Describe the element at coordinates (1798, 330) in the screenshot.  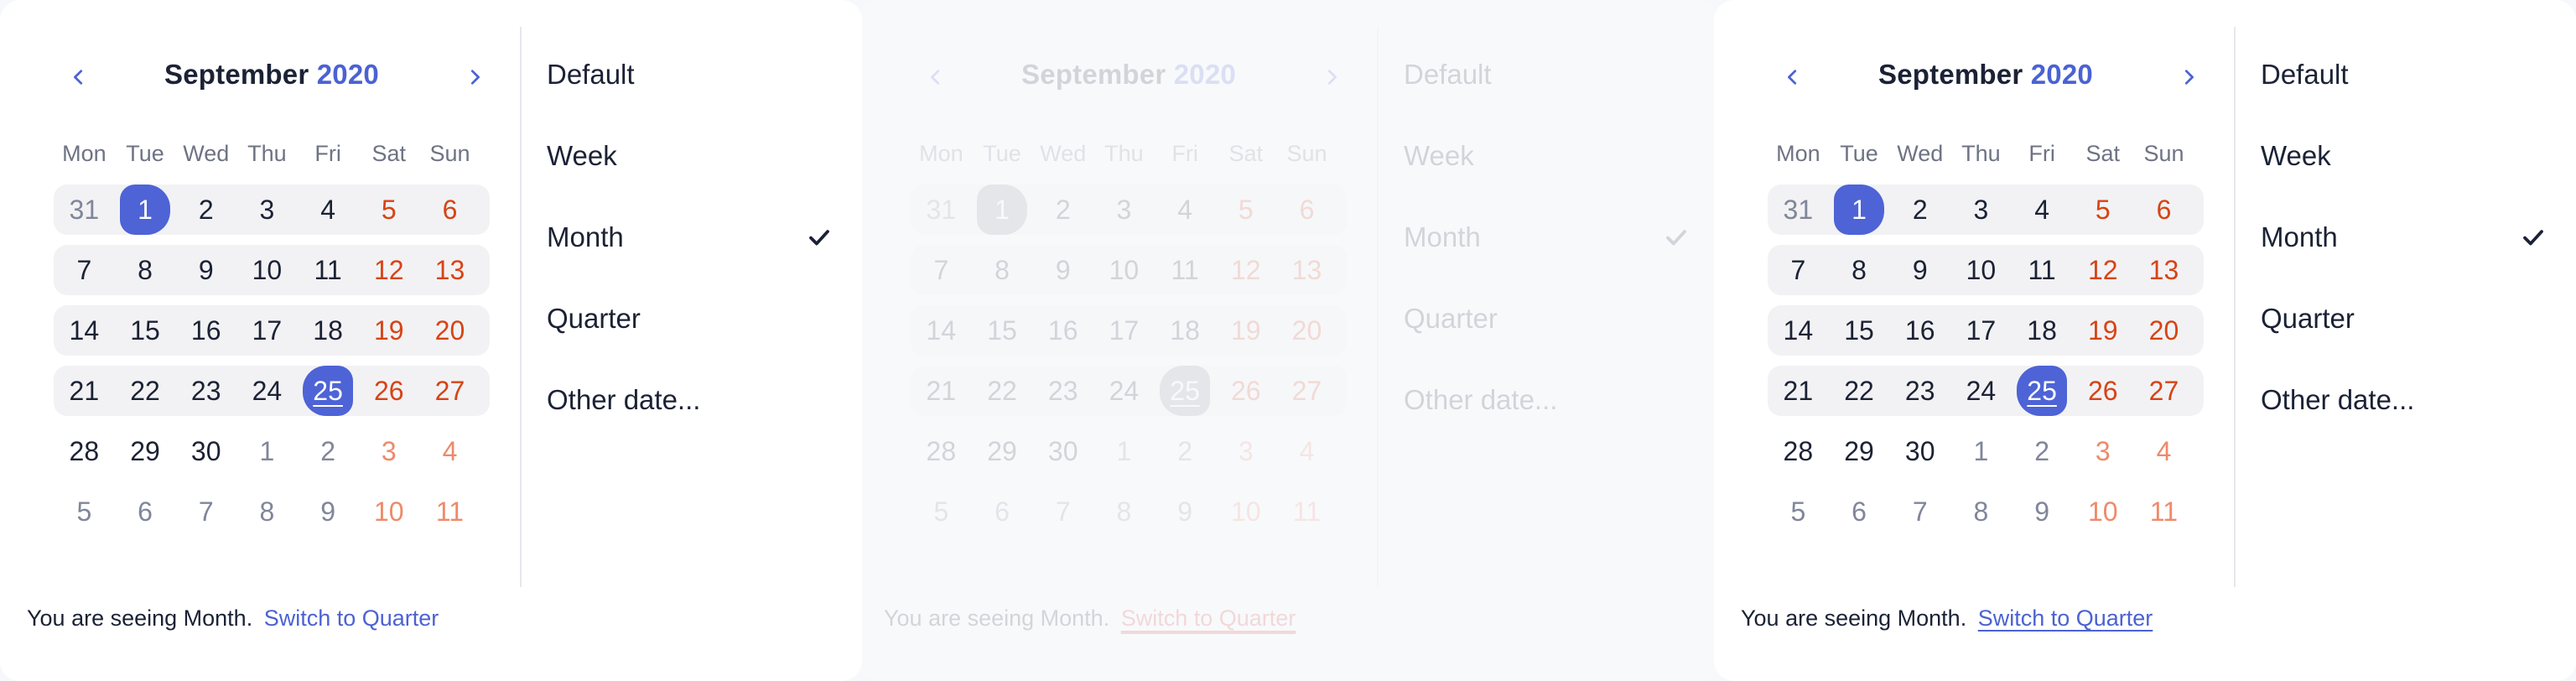
I see `day-cell: 14` at that location.